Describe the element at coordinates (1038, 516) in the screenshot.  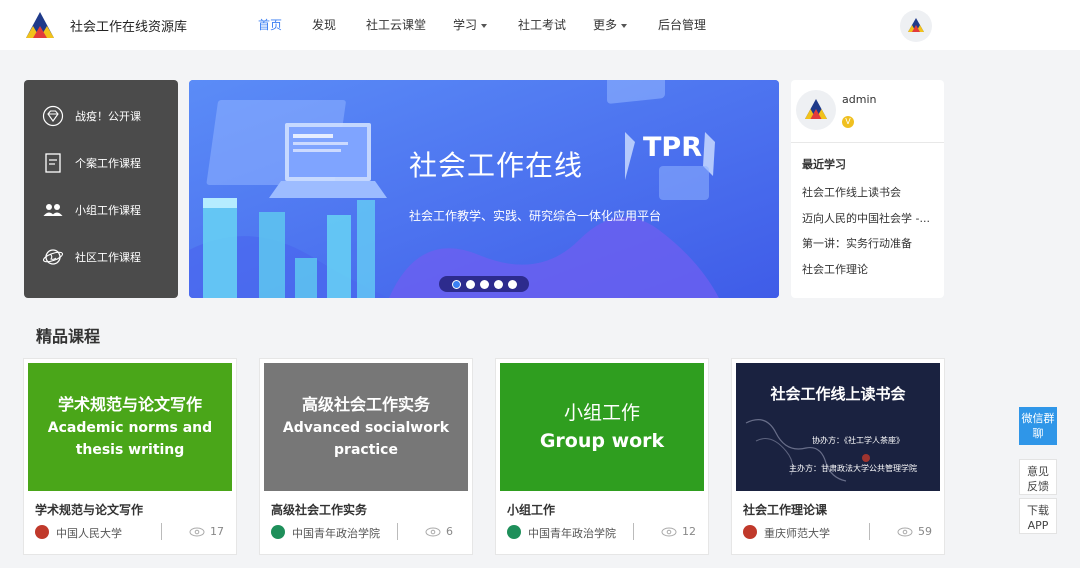
I see `download-app-button: 下载APP` at that location.